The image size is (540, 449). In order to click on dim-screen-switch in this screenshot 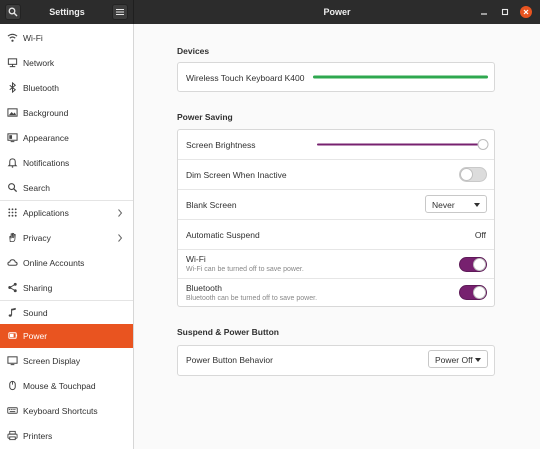, I will do `click(473, 174)`.